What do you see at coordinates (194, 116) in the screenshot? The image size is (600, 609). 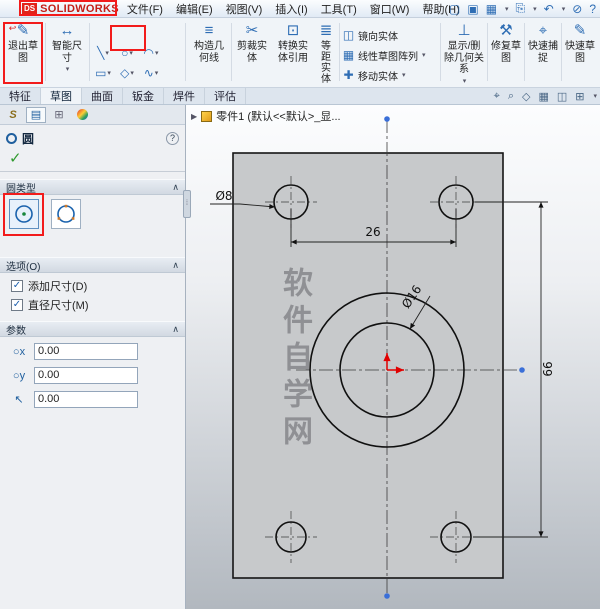 I see `flyout-arrow-icon: ▶` at bounding box center [194, 116].